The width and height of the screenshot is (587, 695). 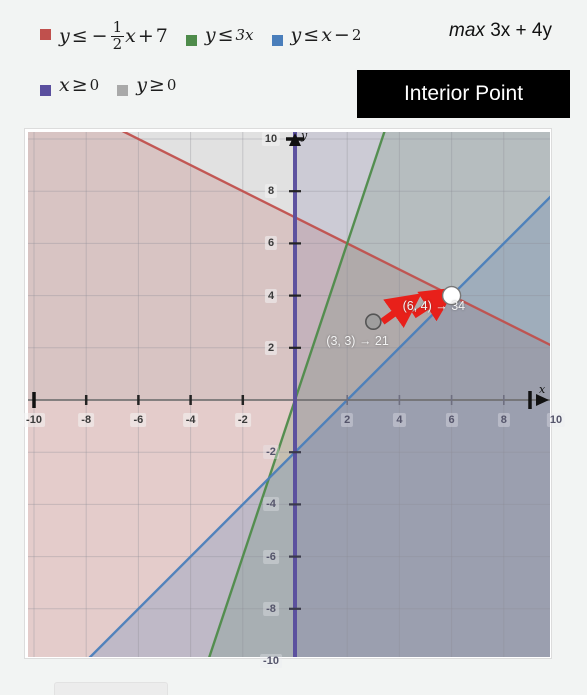 I want to click on legend-label-constraint-4: x ≥ 0, so click(x=79, y=85).